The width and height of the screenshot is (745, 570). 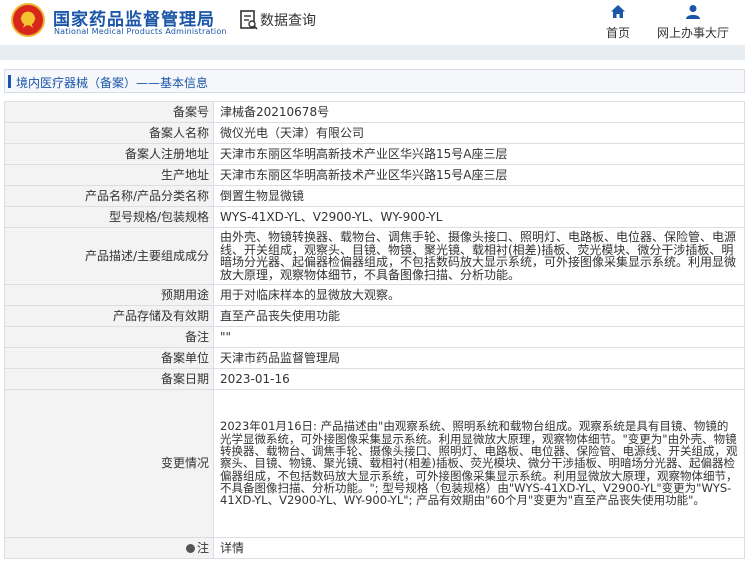 What do you see at coordinates (109, 217) in the screenshot?
I see `field-label: 型号规格/包装规格` at bounding box center [109, 217].